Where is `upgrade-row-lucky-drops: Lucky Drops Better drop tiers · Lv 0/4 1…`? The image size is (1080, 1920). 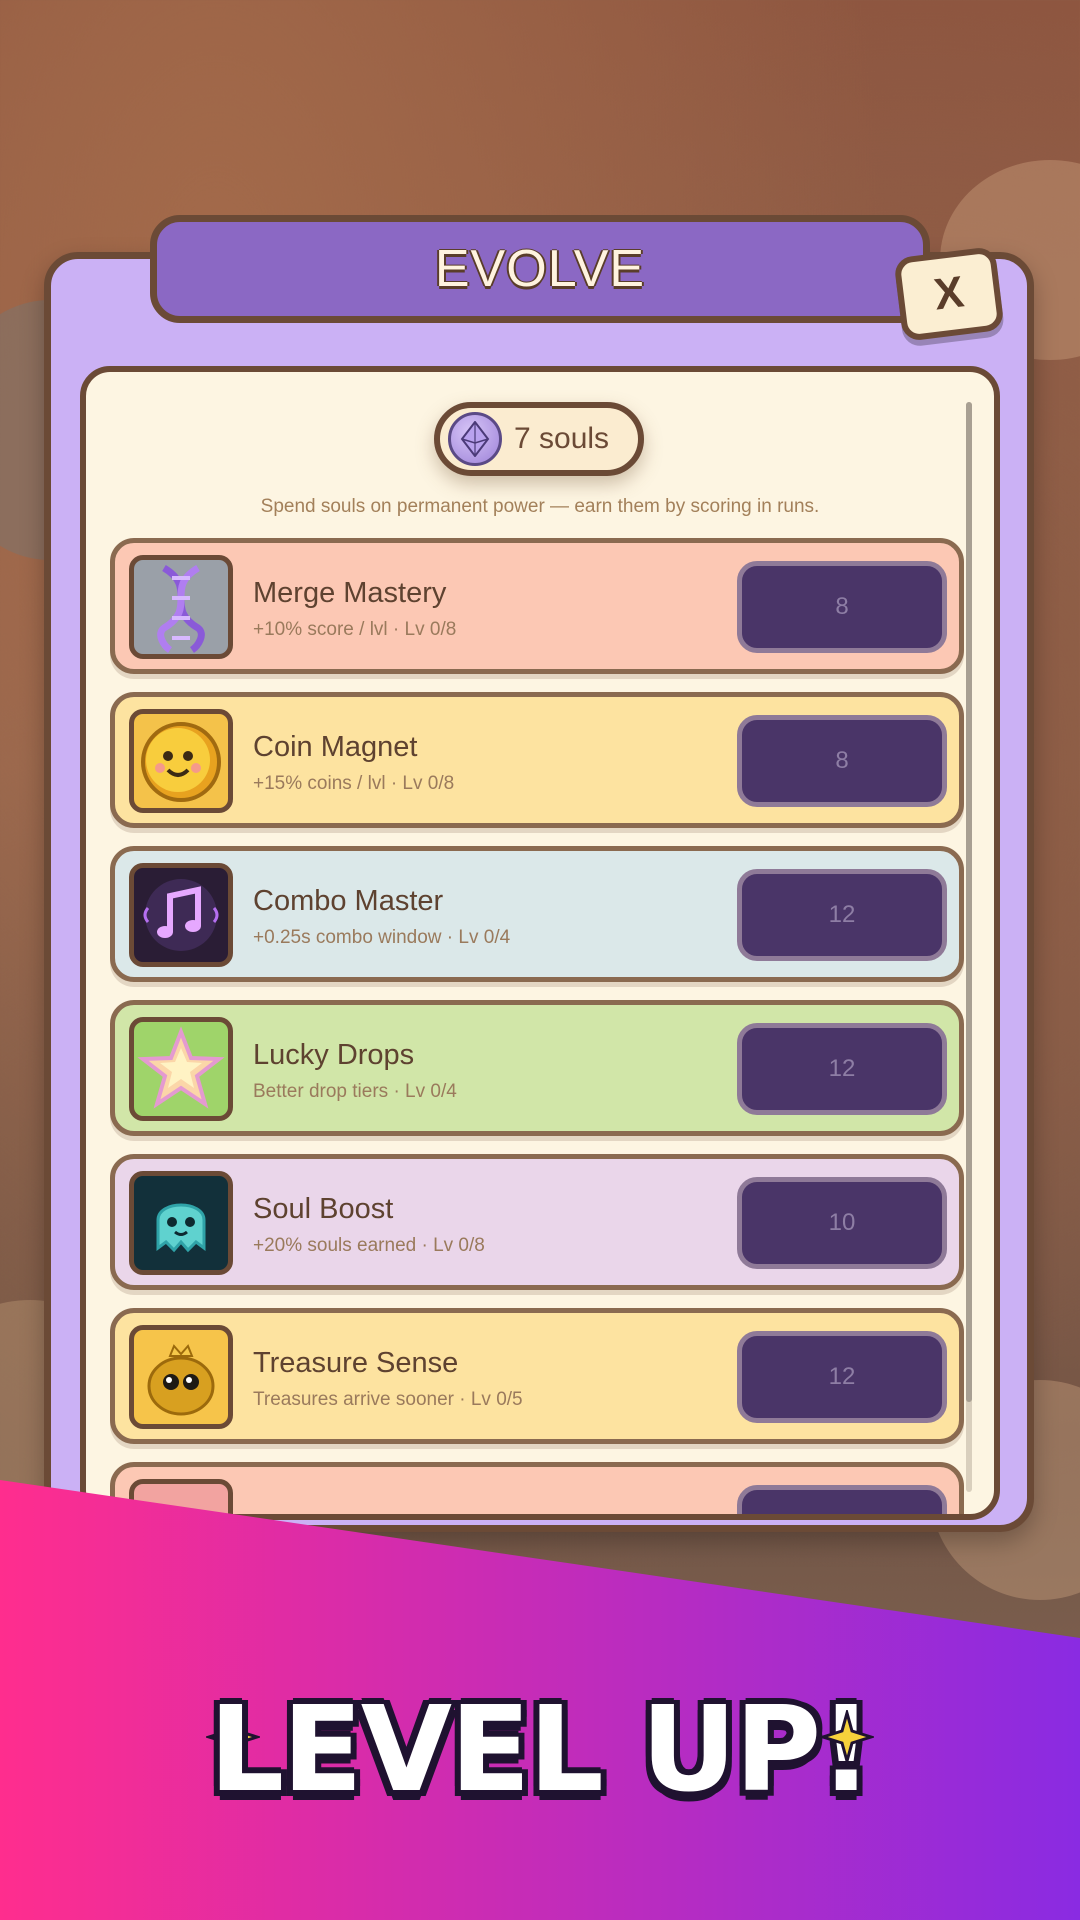
upgrade-row-lucky-drops: Lucky Drops Better drop tiers · Lv 0/4 1… is located at coordinates (537, 1068).